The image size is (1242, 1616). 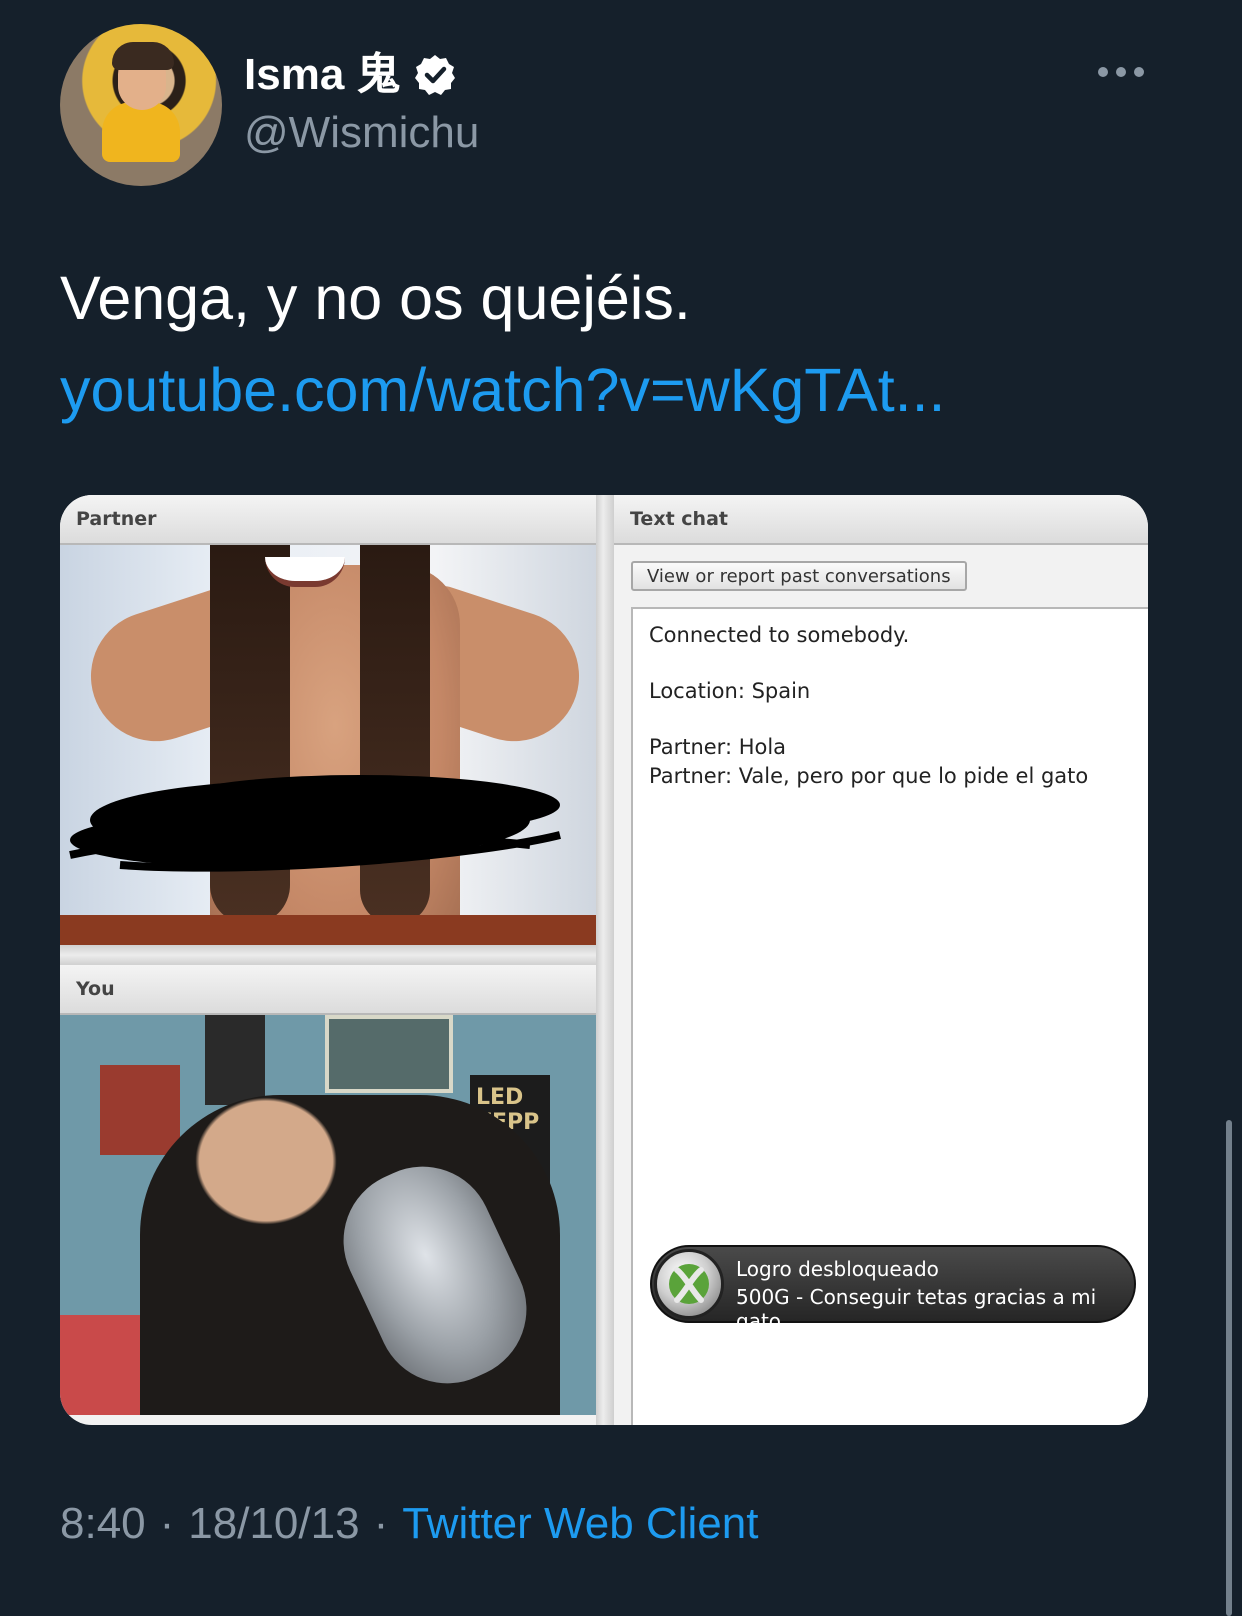 I want to click on avatar, so click(x=141, y=105).